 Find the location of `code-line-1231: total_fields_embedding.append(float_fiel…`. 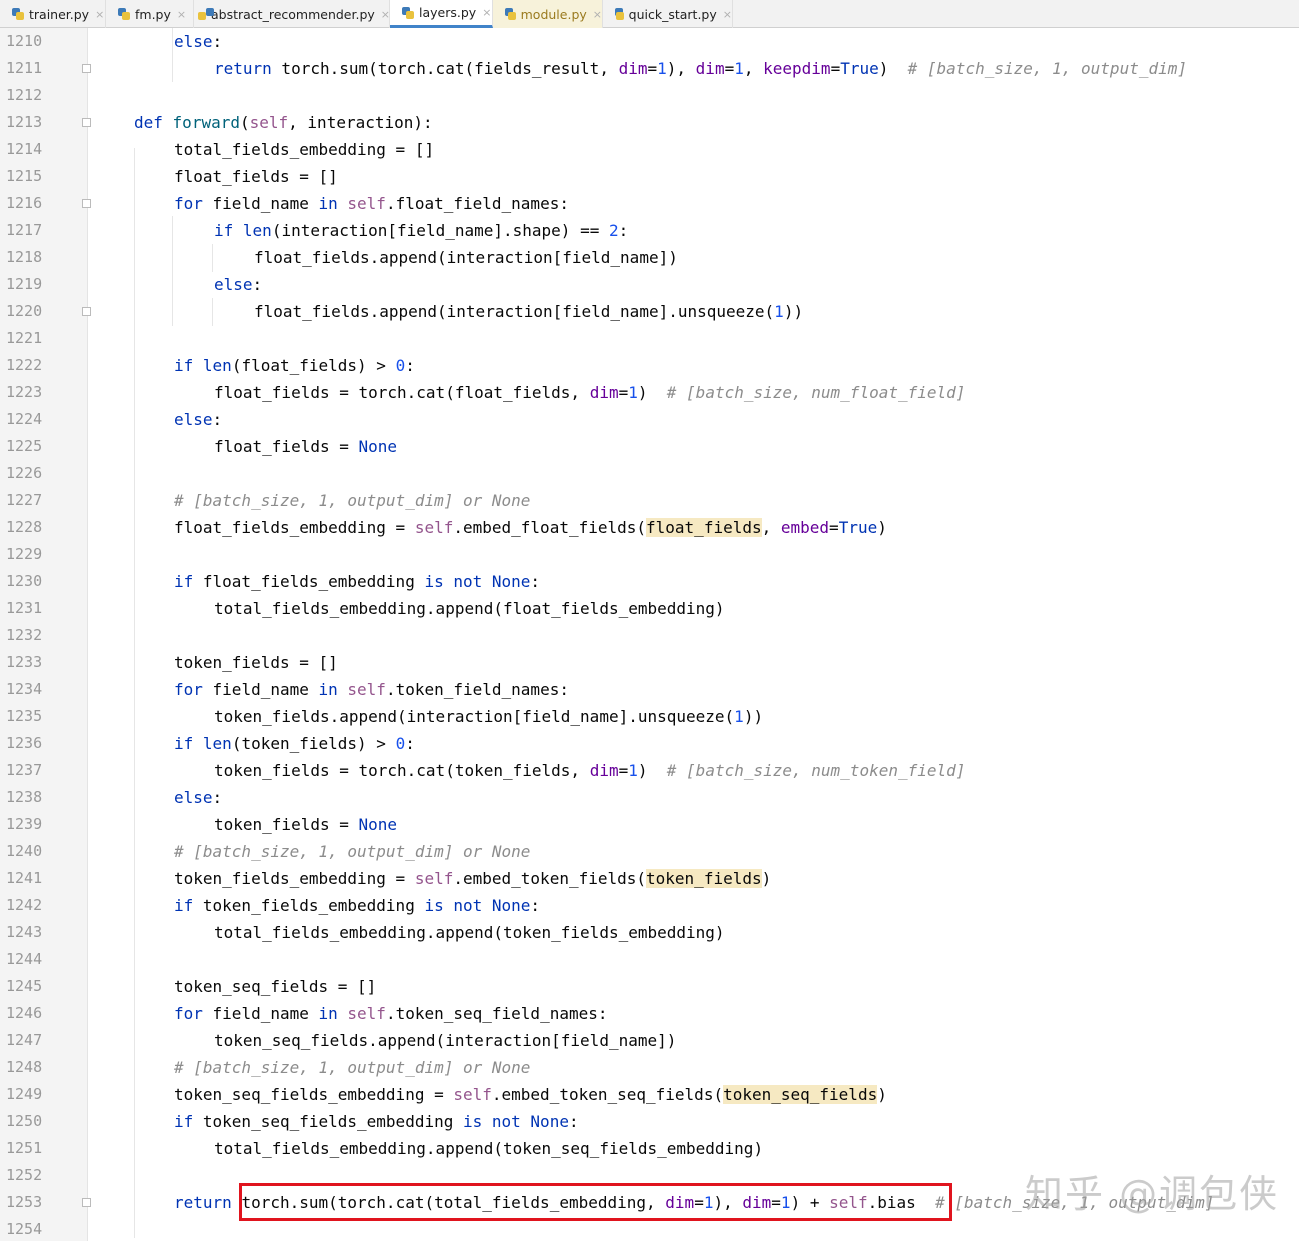

code-line-1231: total_fields_embedding.append(float_fiel… is located at coordinates (469, 608).